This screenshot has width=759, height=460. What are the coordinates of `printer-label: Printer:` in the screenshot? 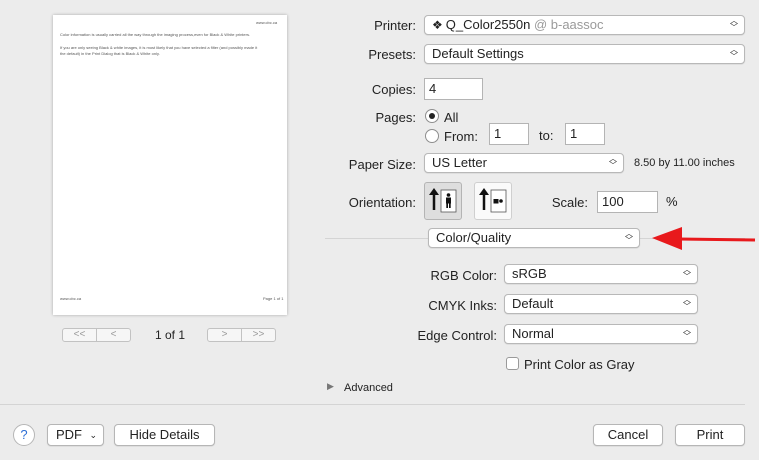 It's located at (395, 25).